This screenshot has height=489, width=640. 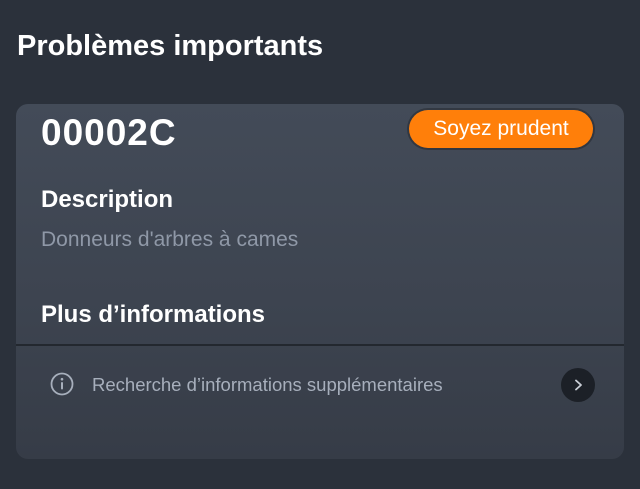 I want to click on description-value: Donneurs d'arbres à cames, so click(x=170, y=239).